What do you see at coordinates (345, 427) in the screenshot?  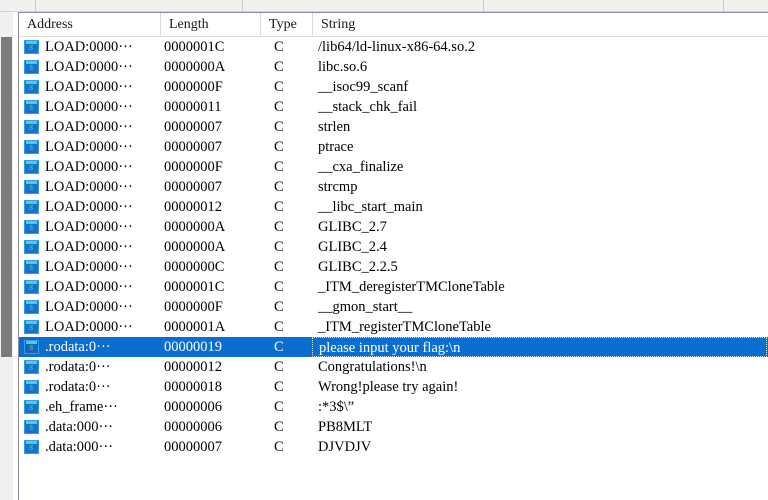 I see `cell-string: PB8MLT` at bounding box center [345, 427].